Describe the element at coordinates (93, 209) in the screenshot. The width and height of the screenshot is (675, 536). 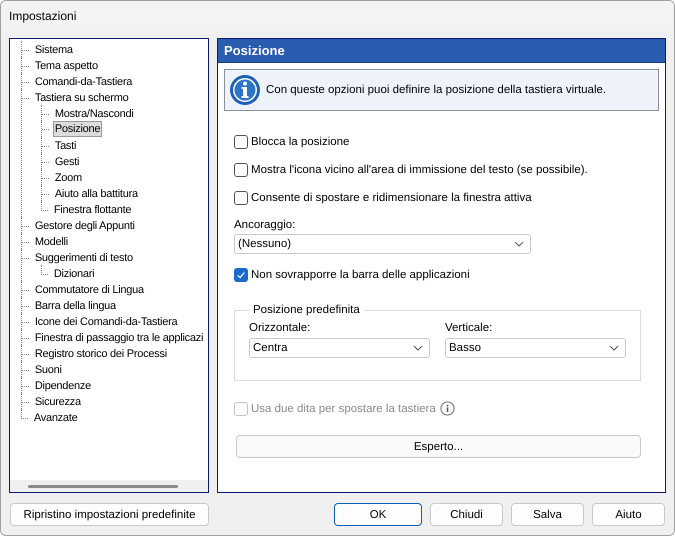
I see `tree-item: Finestra flottante` at that location.